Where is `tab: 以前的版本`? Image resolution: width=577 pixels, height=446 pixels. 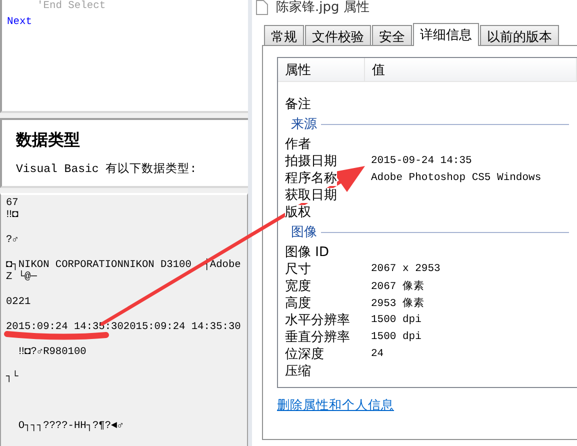
tab: 以前的版本 is located at coordinates (519, 35).